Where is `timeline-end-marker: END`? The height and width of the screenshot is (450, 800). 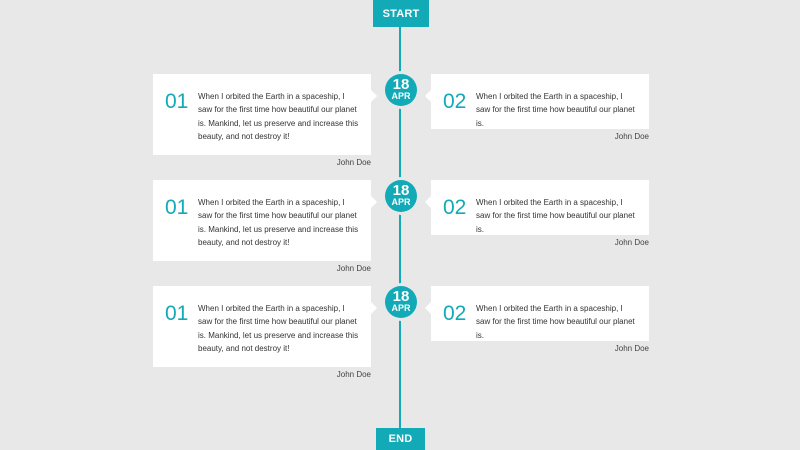 timeline-end-marker: END is located at coordinates (400, 439).